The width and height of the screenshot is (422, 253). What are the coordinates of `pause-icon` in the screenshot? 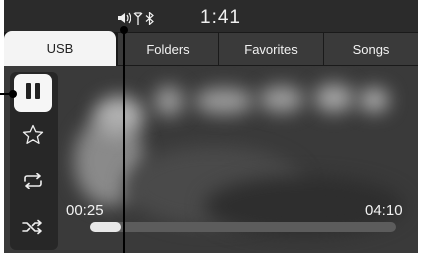 It's located at (33, 93).